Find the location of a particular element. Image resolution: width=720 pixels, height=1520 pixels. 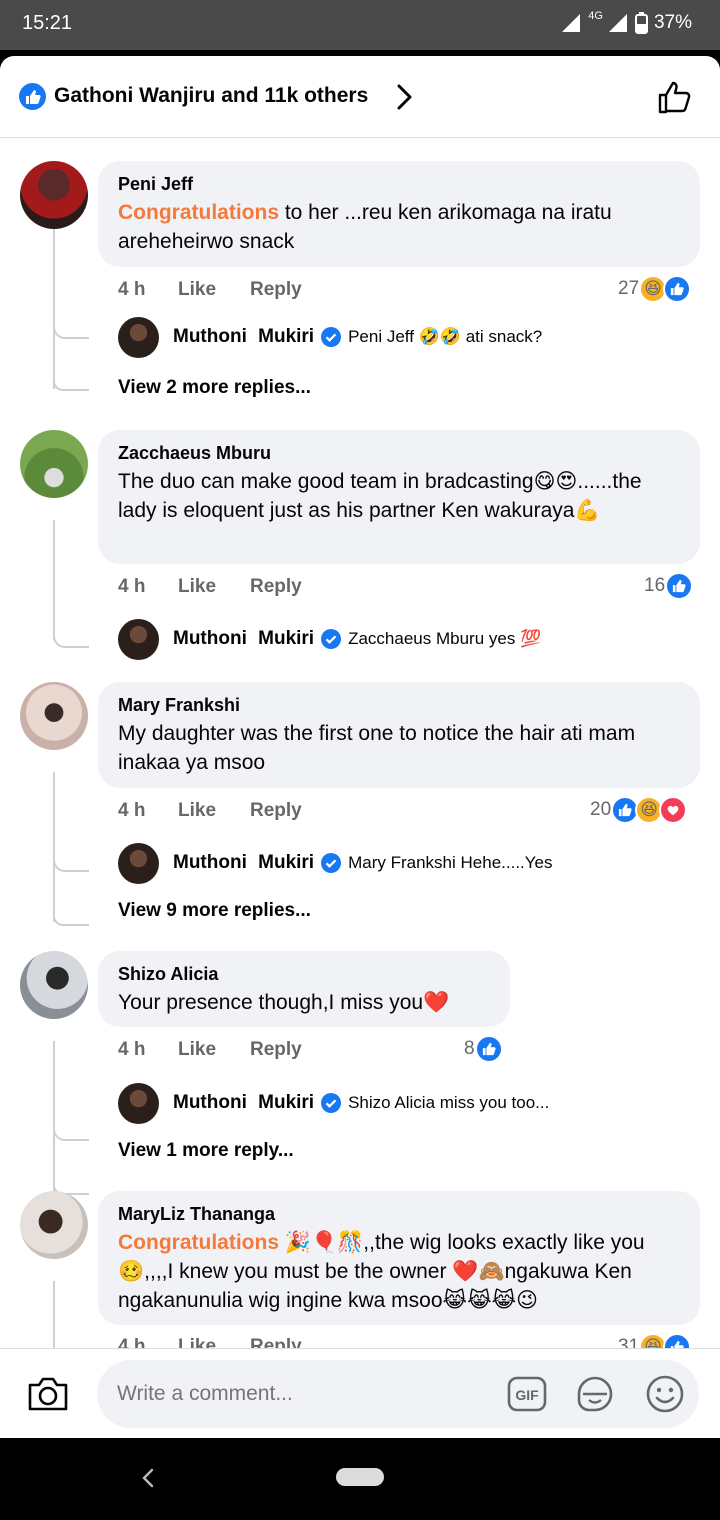

like-badge-icon is located at coordinates (32, 96).